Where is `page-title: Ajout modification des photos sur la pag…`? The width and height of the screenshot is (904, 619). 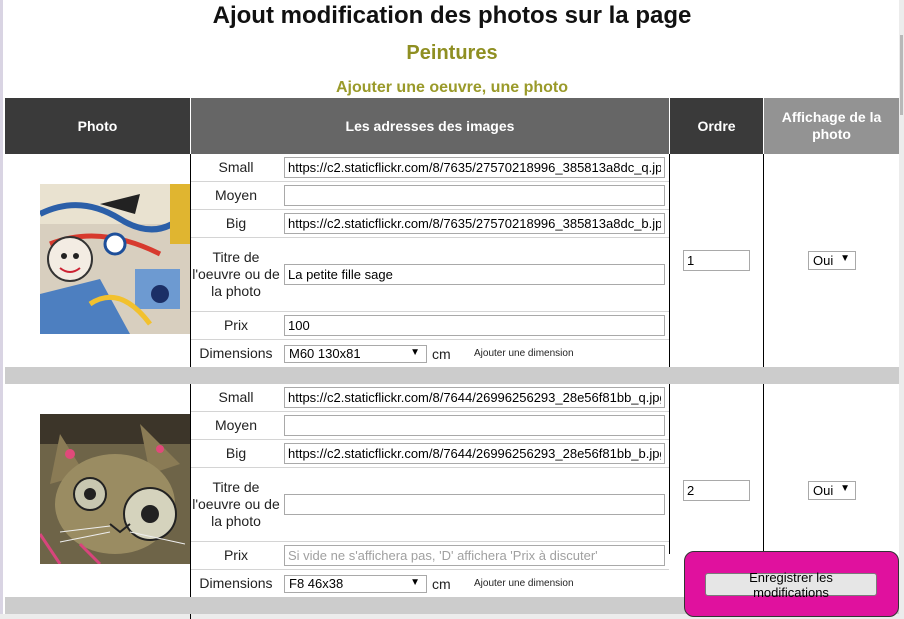 page-title: Ajout modification des photos sur la pag… is located at coordinates (452, 15).